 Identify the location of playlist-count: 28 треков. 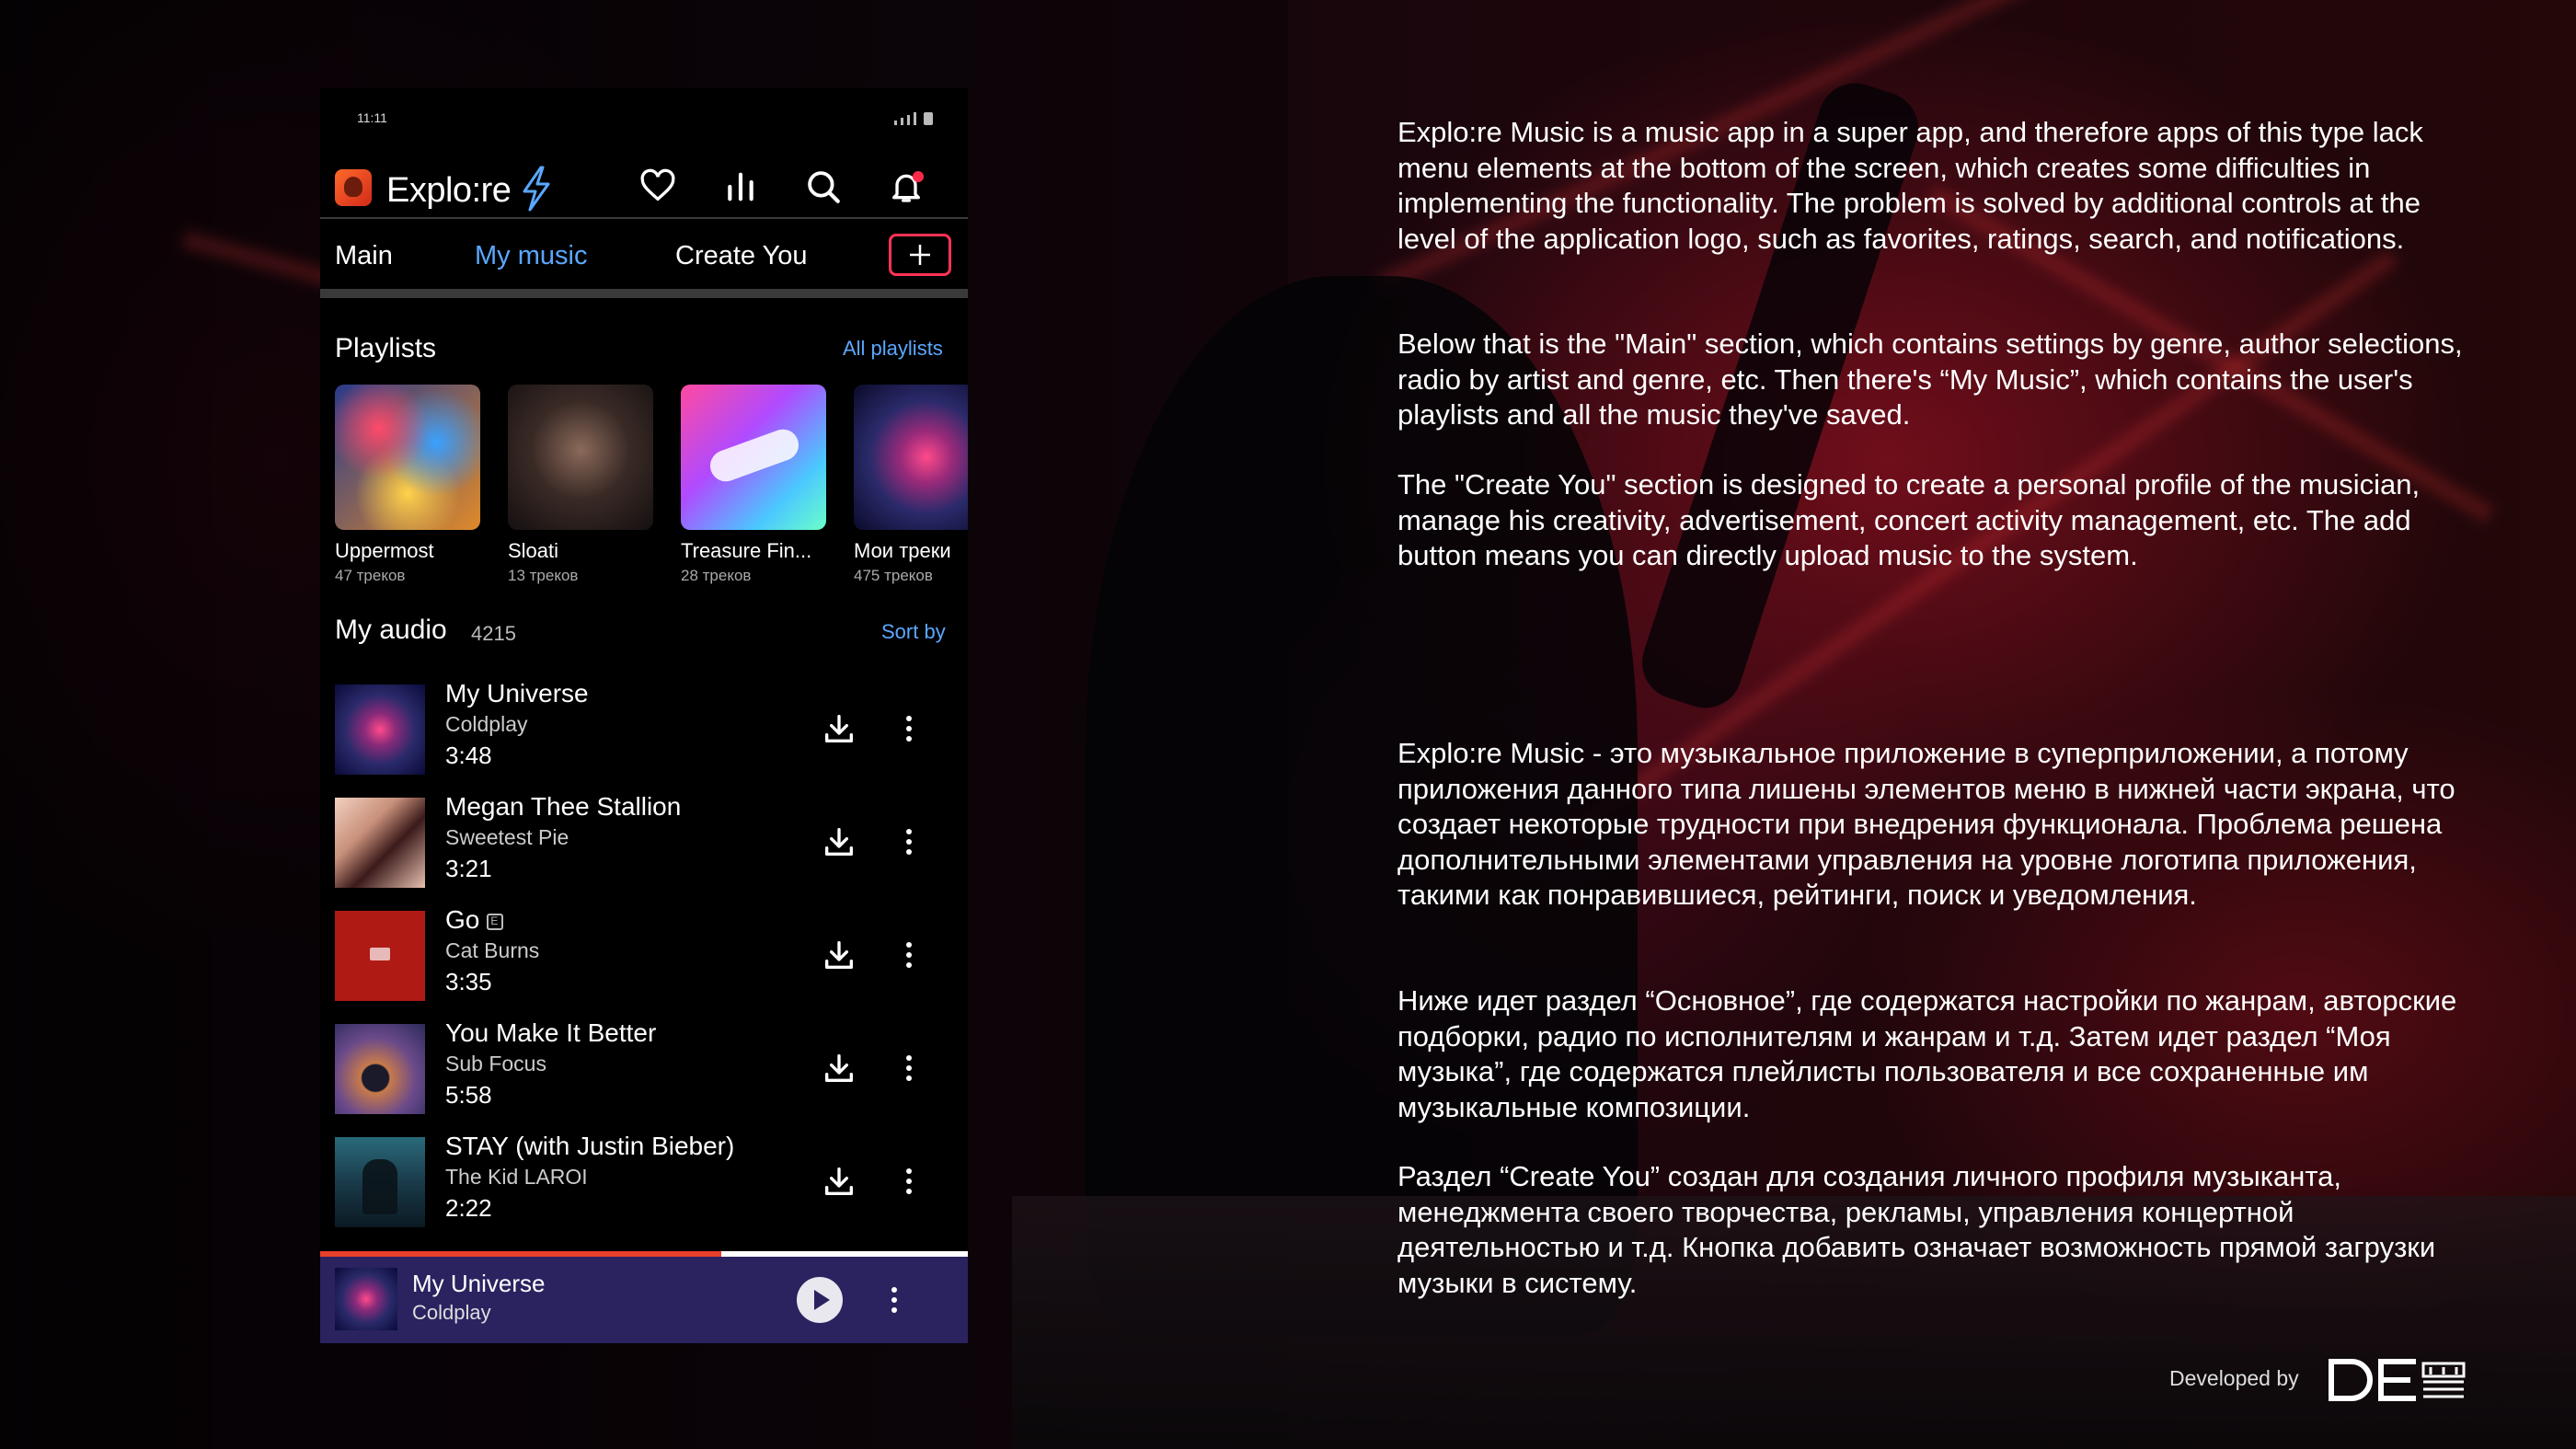
(716, 575).